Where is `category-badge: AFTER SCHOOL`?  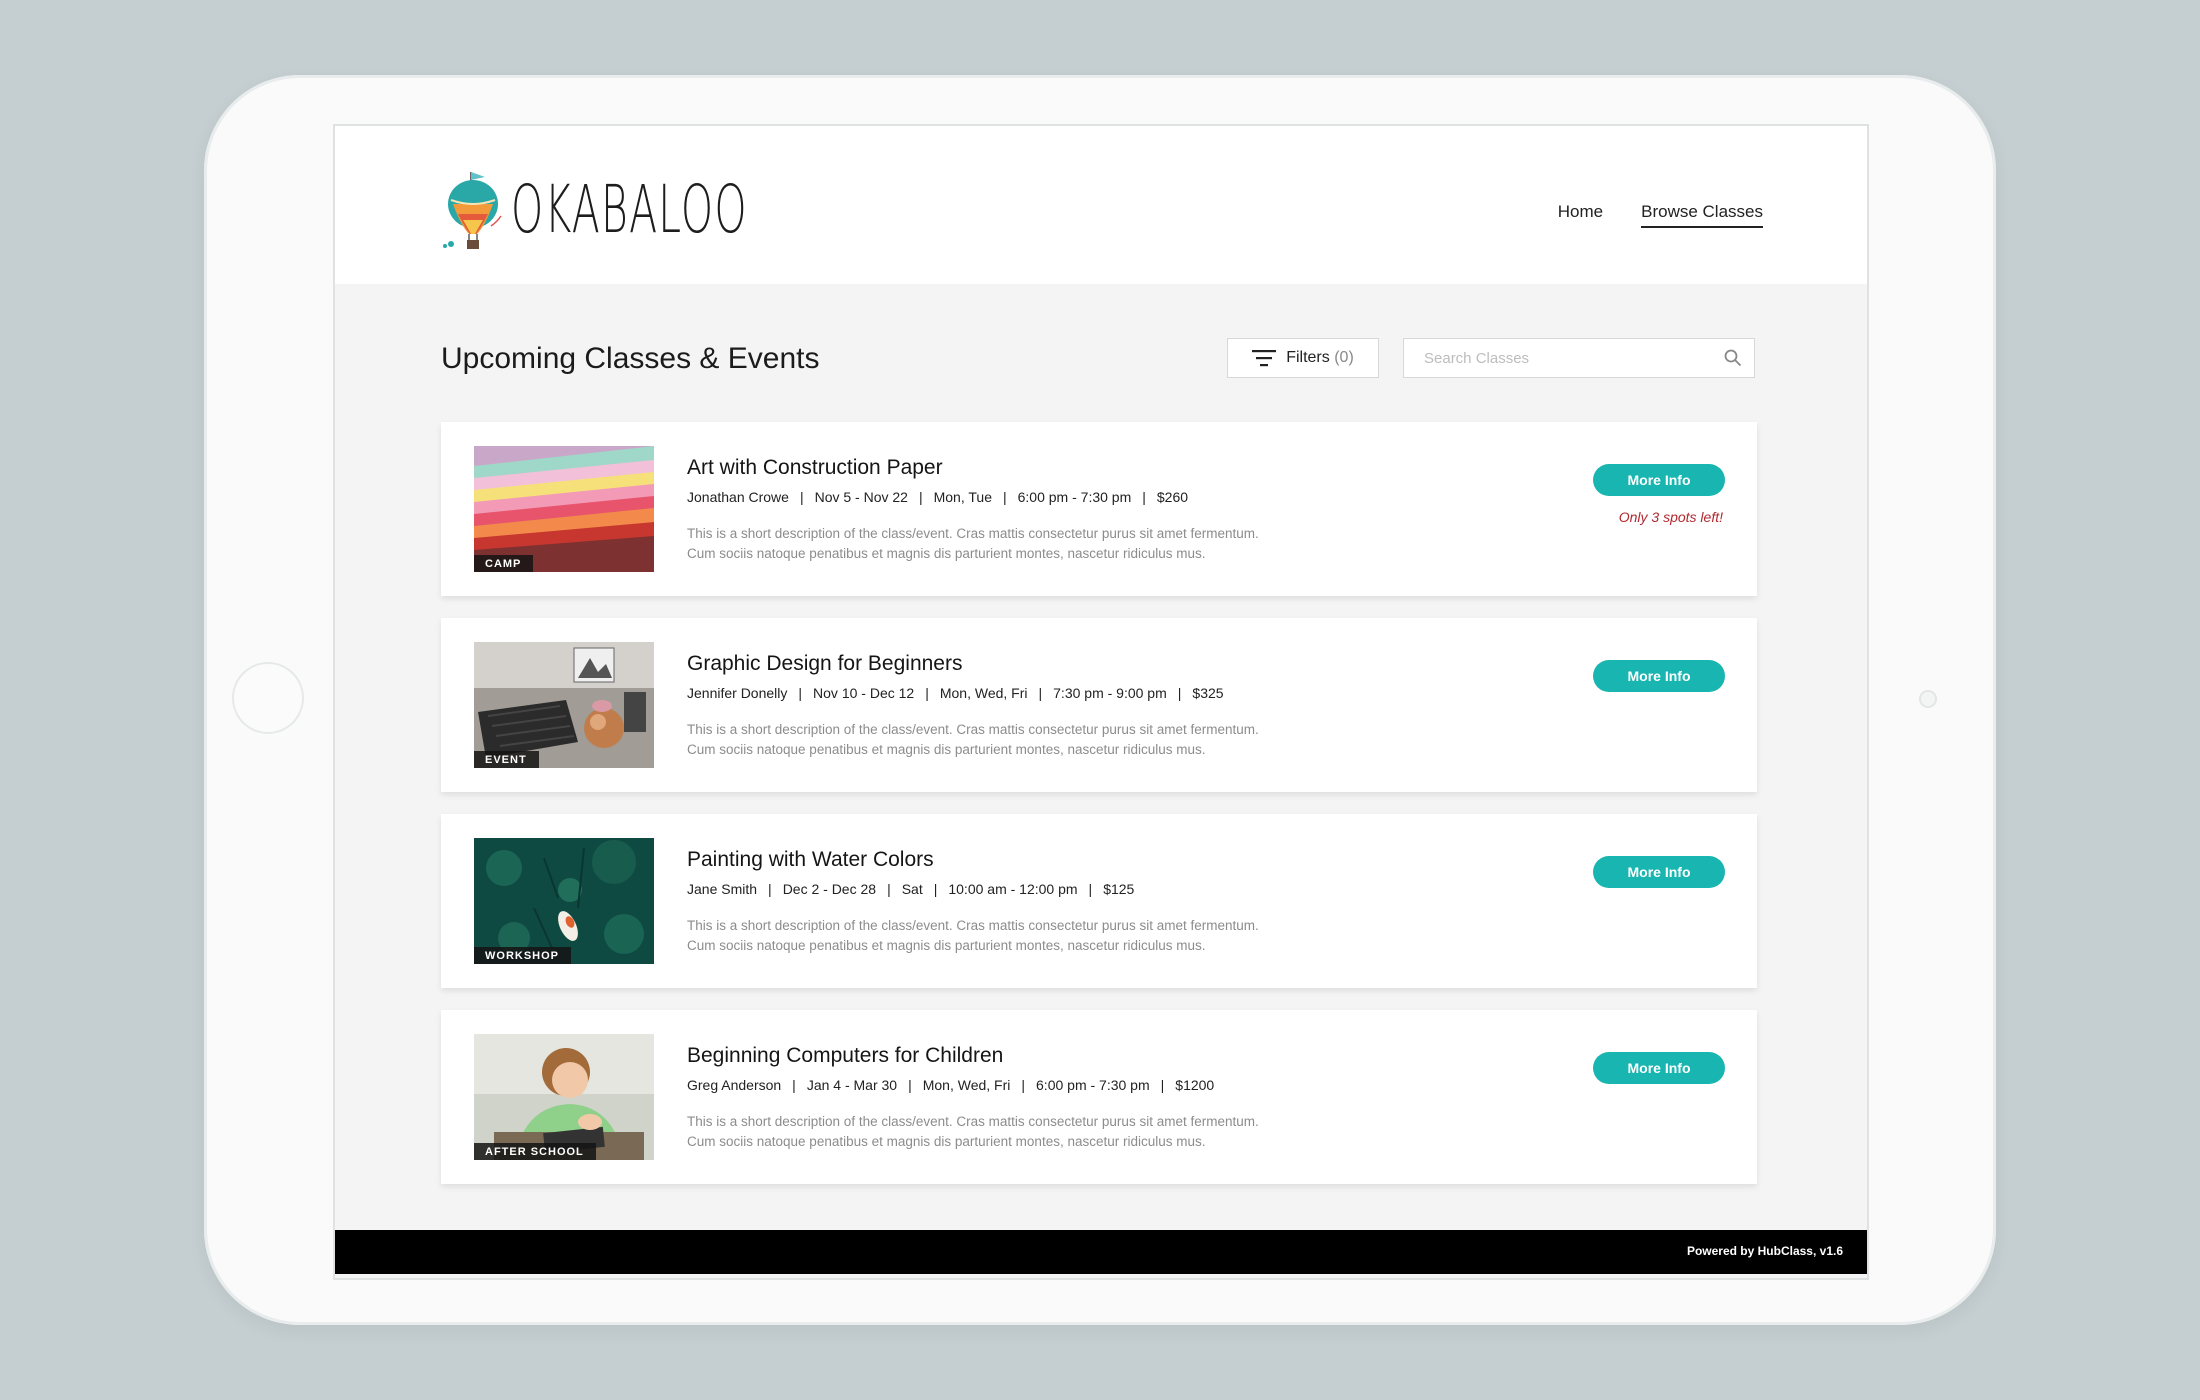
category-badge: AFTER SCHOOL is located at coordinates (535, 1151).